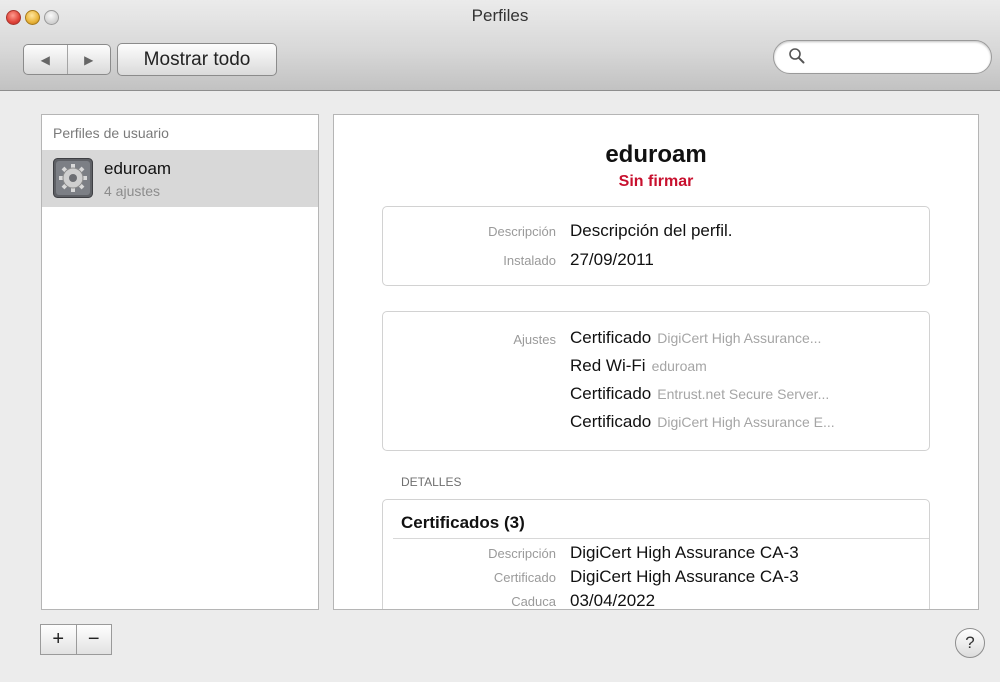  I want to click on add-remove-control: + −, so click(76, 639).